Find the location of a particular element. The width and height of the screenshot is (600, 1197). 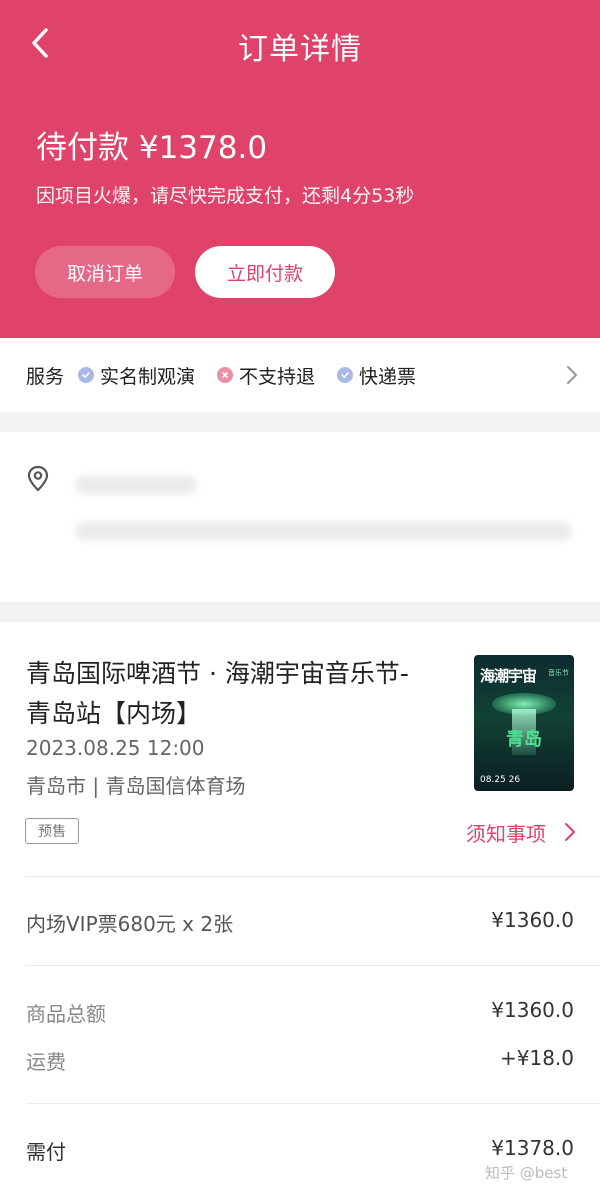

total-value: ¥1378.0 is located at coordinates (532, 1148).